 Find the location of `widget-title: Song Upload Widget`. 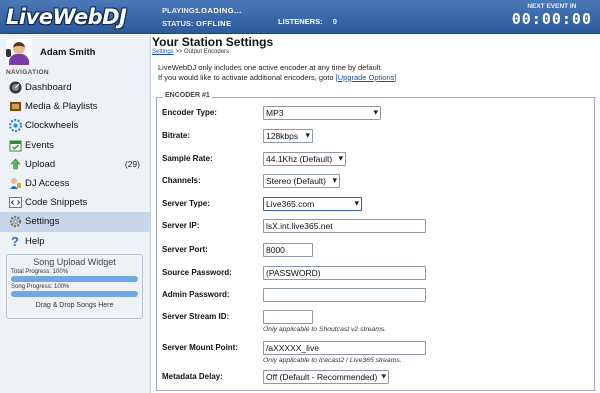

widget-title: Song Upload Widget is located at coordinates (74, 262).